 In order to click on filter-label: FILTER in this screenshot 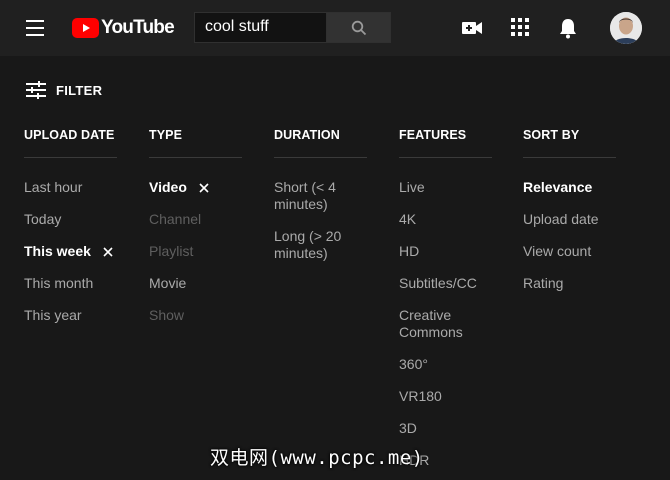, I will do `click(79, 90)`.